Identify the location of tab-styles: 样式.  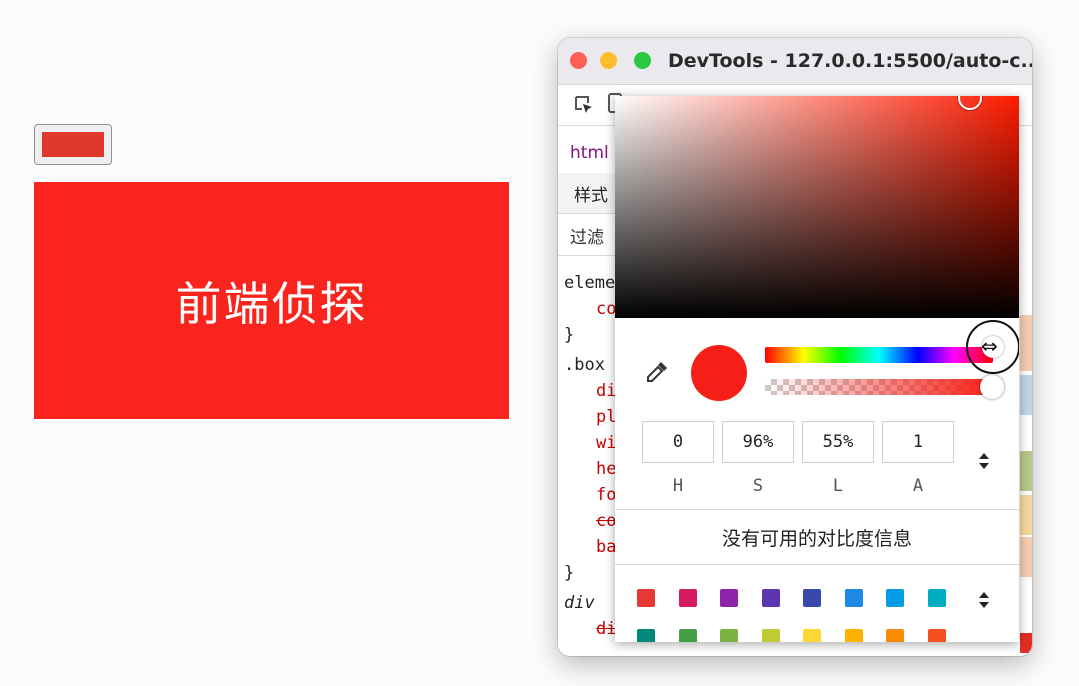
(588, 193).